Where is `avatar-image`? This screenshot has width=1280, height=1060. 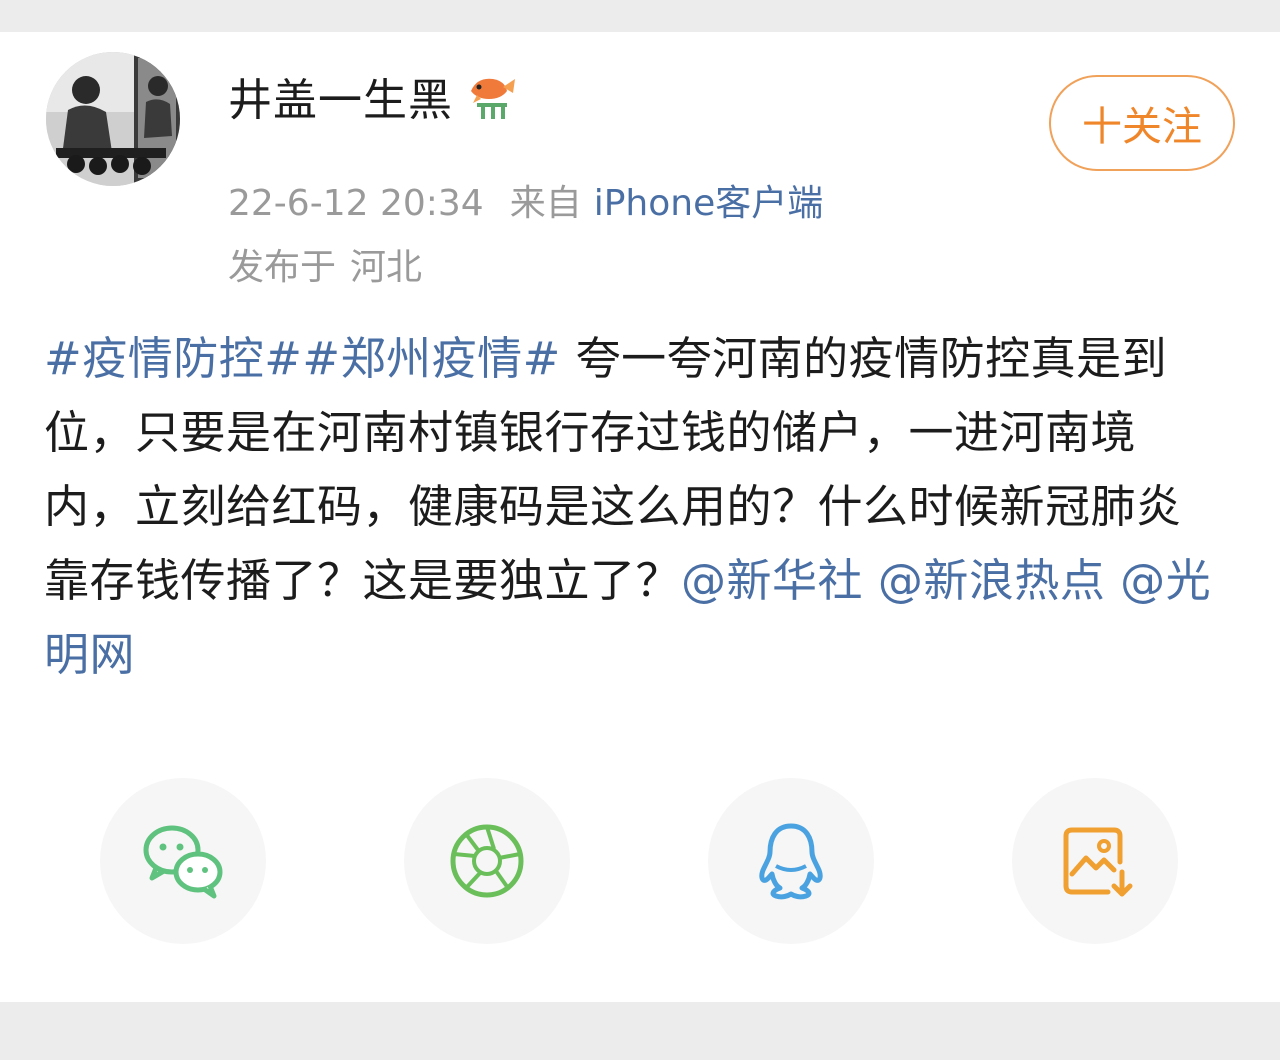 avatar-image is located at coordinates (113, 119).